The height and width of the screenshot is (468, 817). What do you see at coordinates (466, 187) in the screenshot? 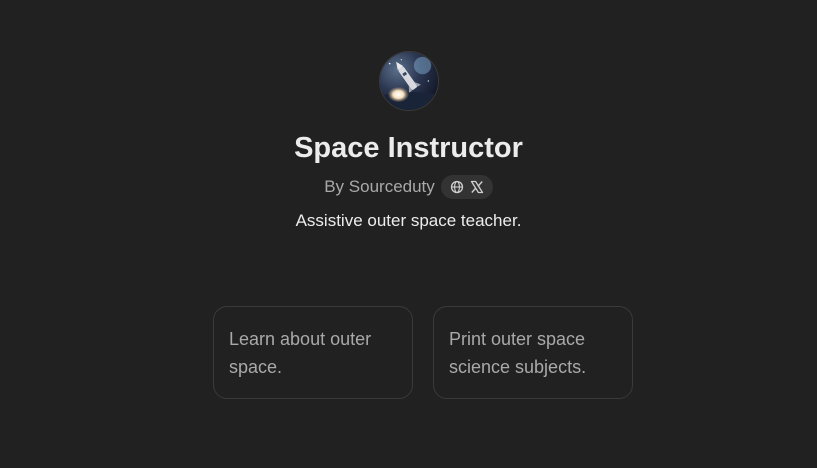
I see `social-links` at bounding box center [466, 187].